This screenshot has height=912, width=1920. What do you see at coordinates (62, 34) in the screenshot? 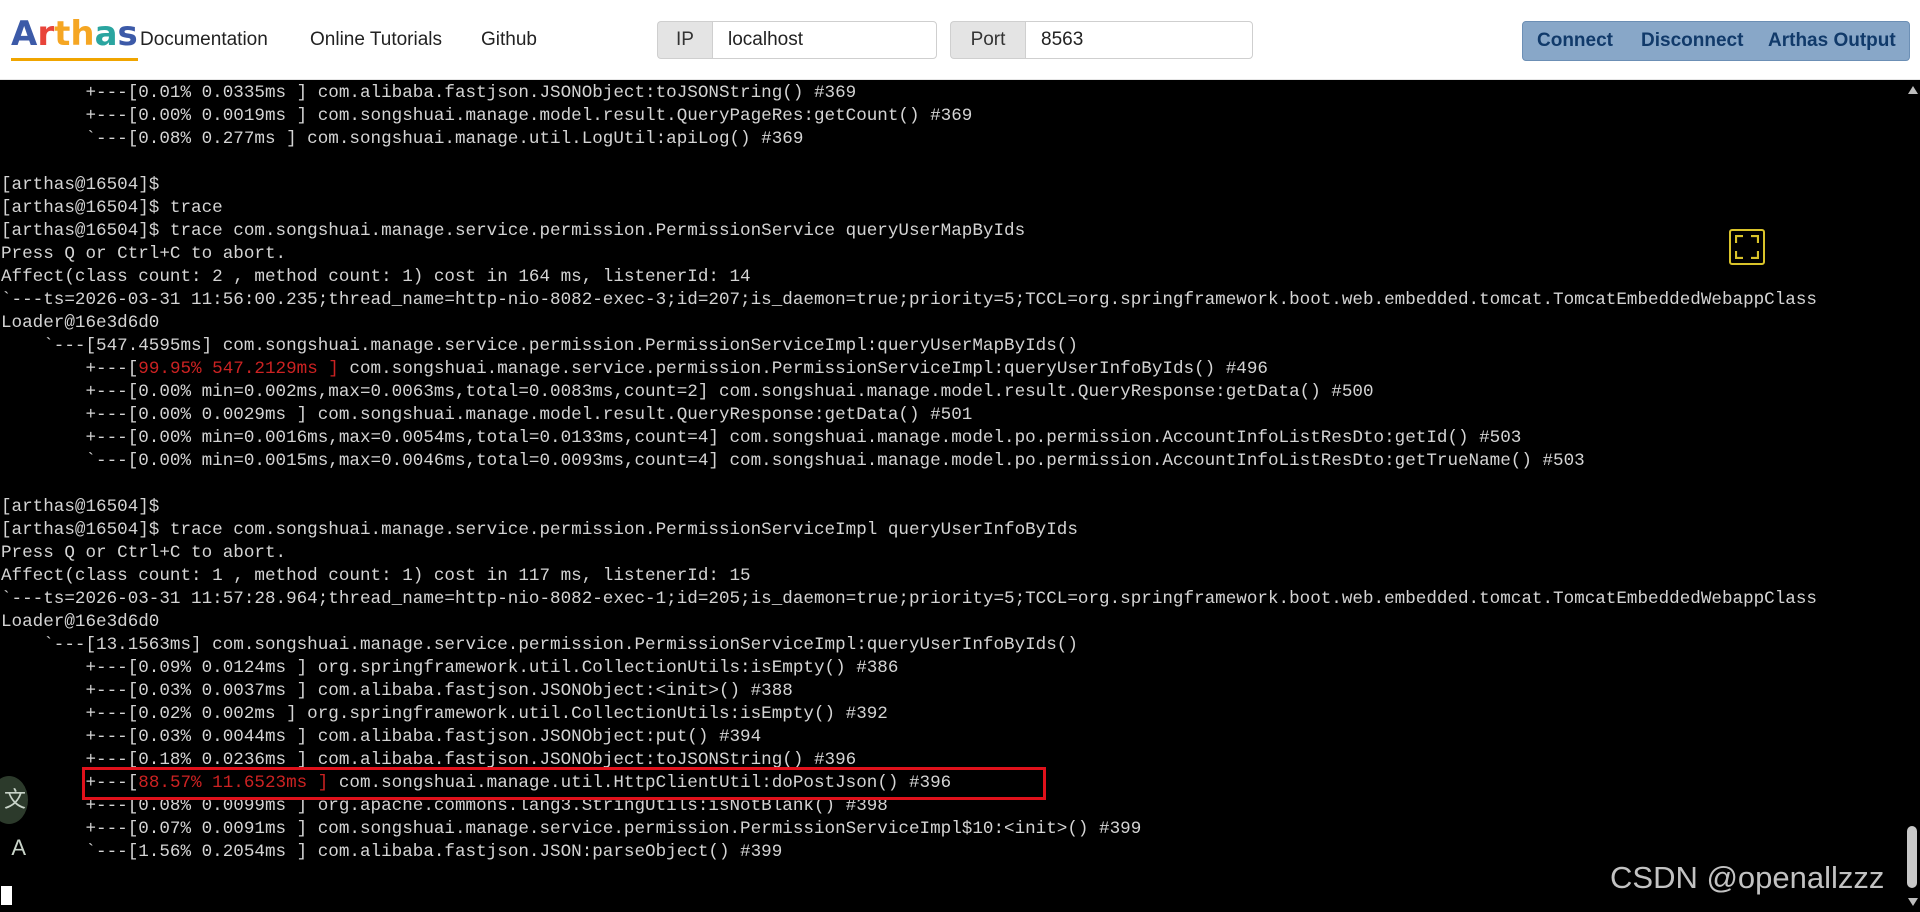
I see `logo-letter: t` at bounding box center [62, 34].